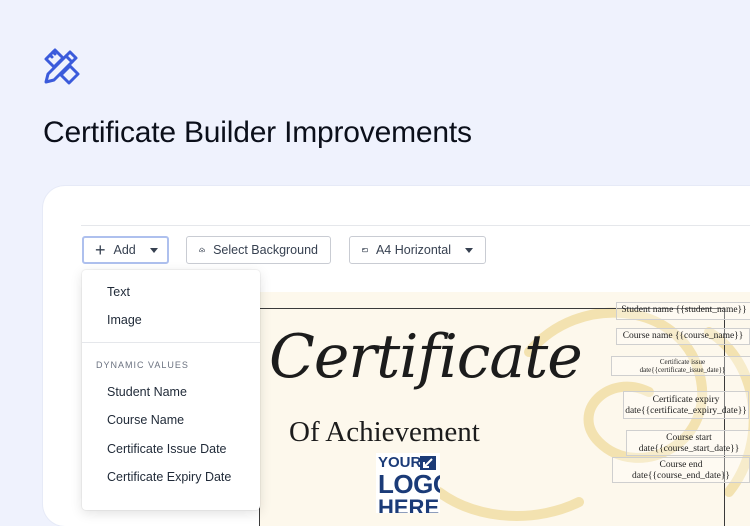 This screenshot has width=750, height=526. Describe the element at coordinates (682, 370) in the screenshot. I see `issue-date-value: date{{certificate_issue_date}}` at that location.